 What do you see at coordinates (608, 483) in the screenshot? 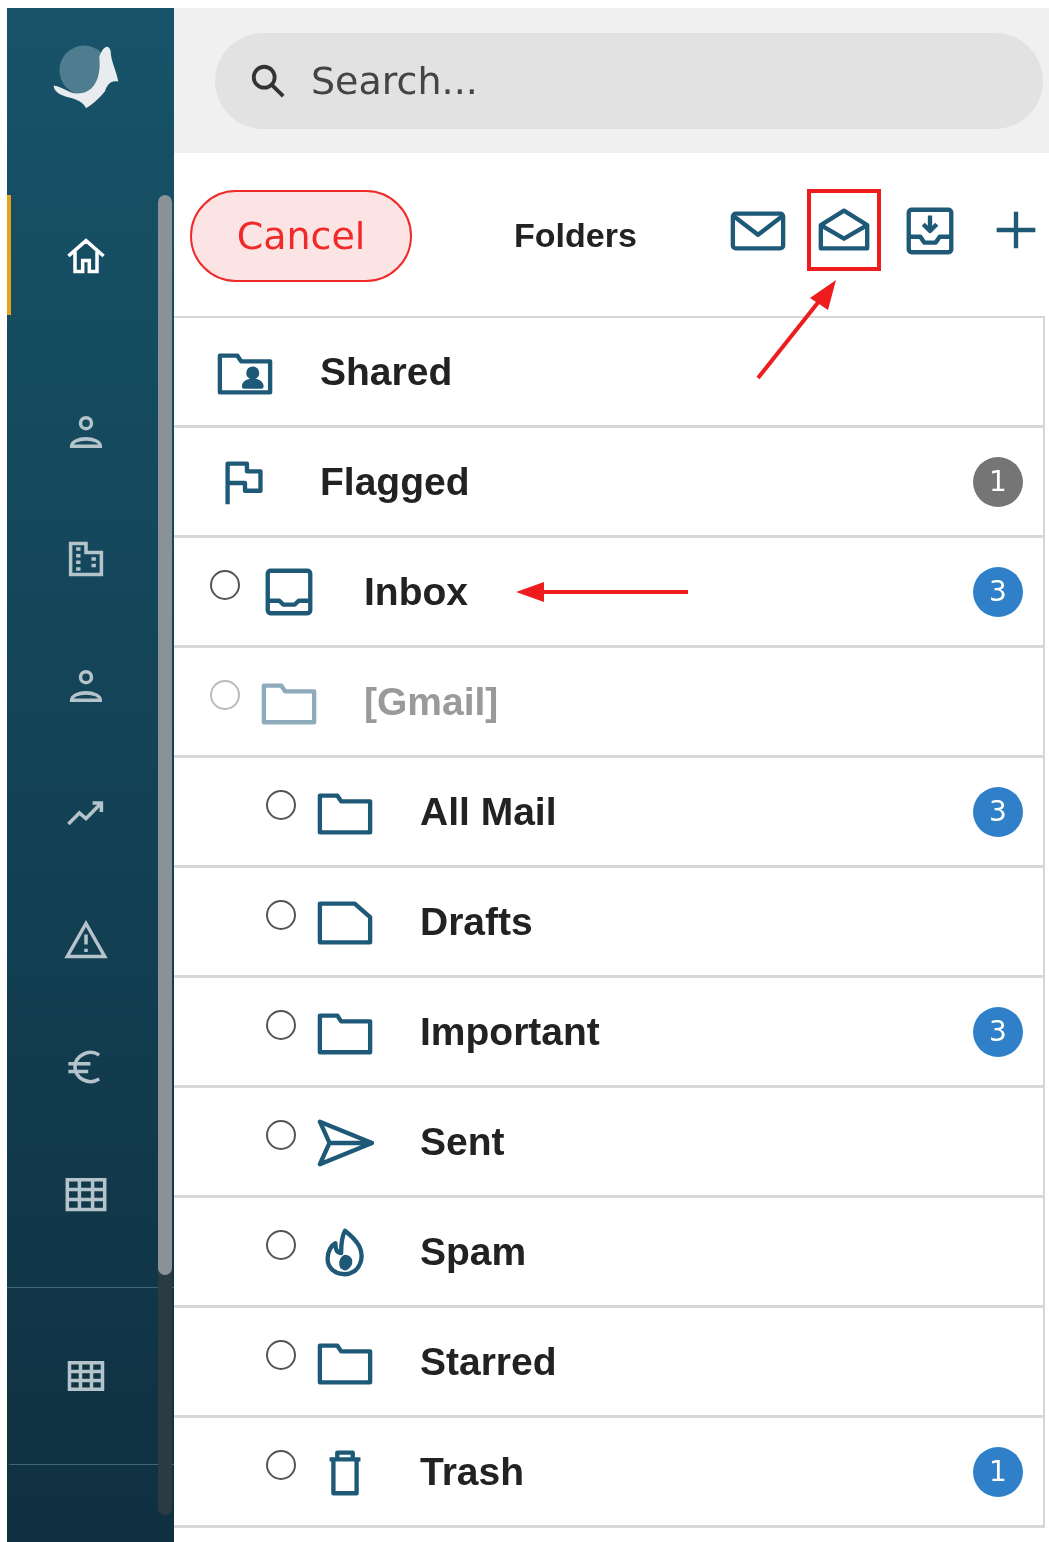
I see `folder-row: Flagged 1` at bounding box center [608, 483].